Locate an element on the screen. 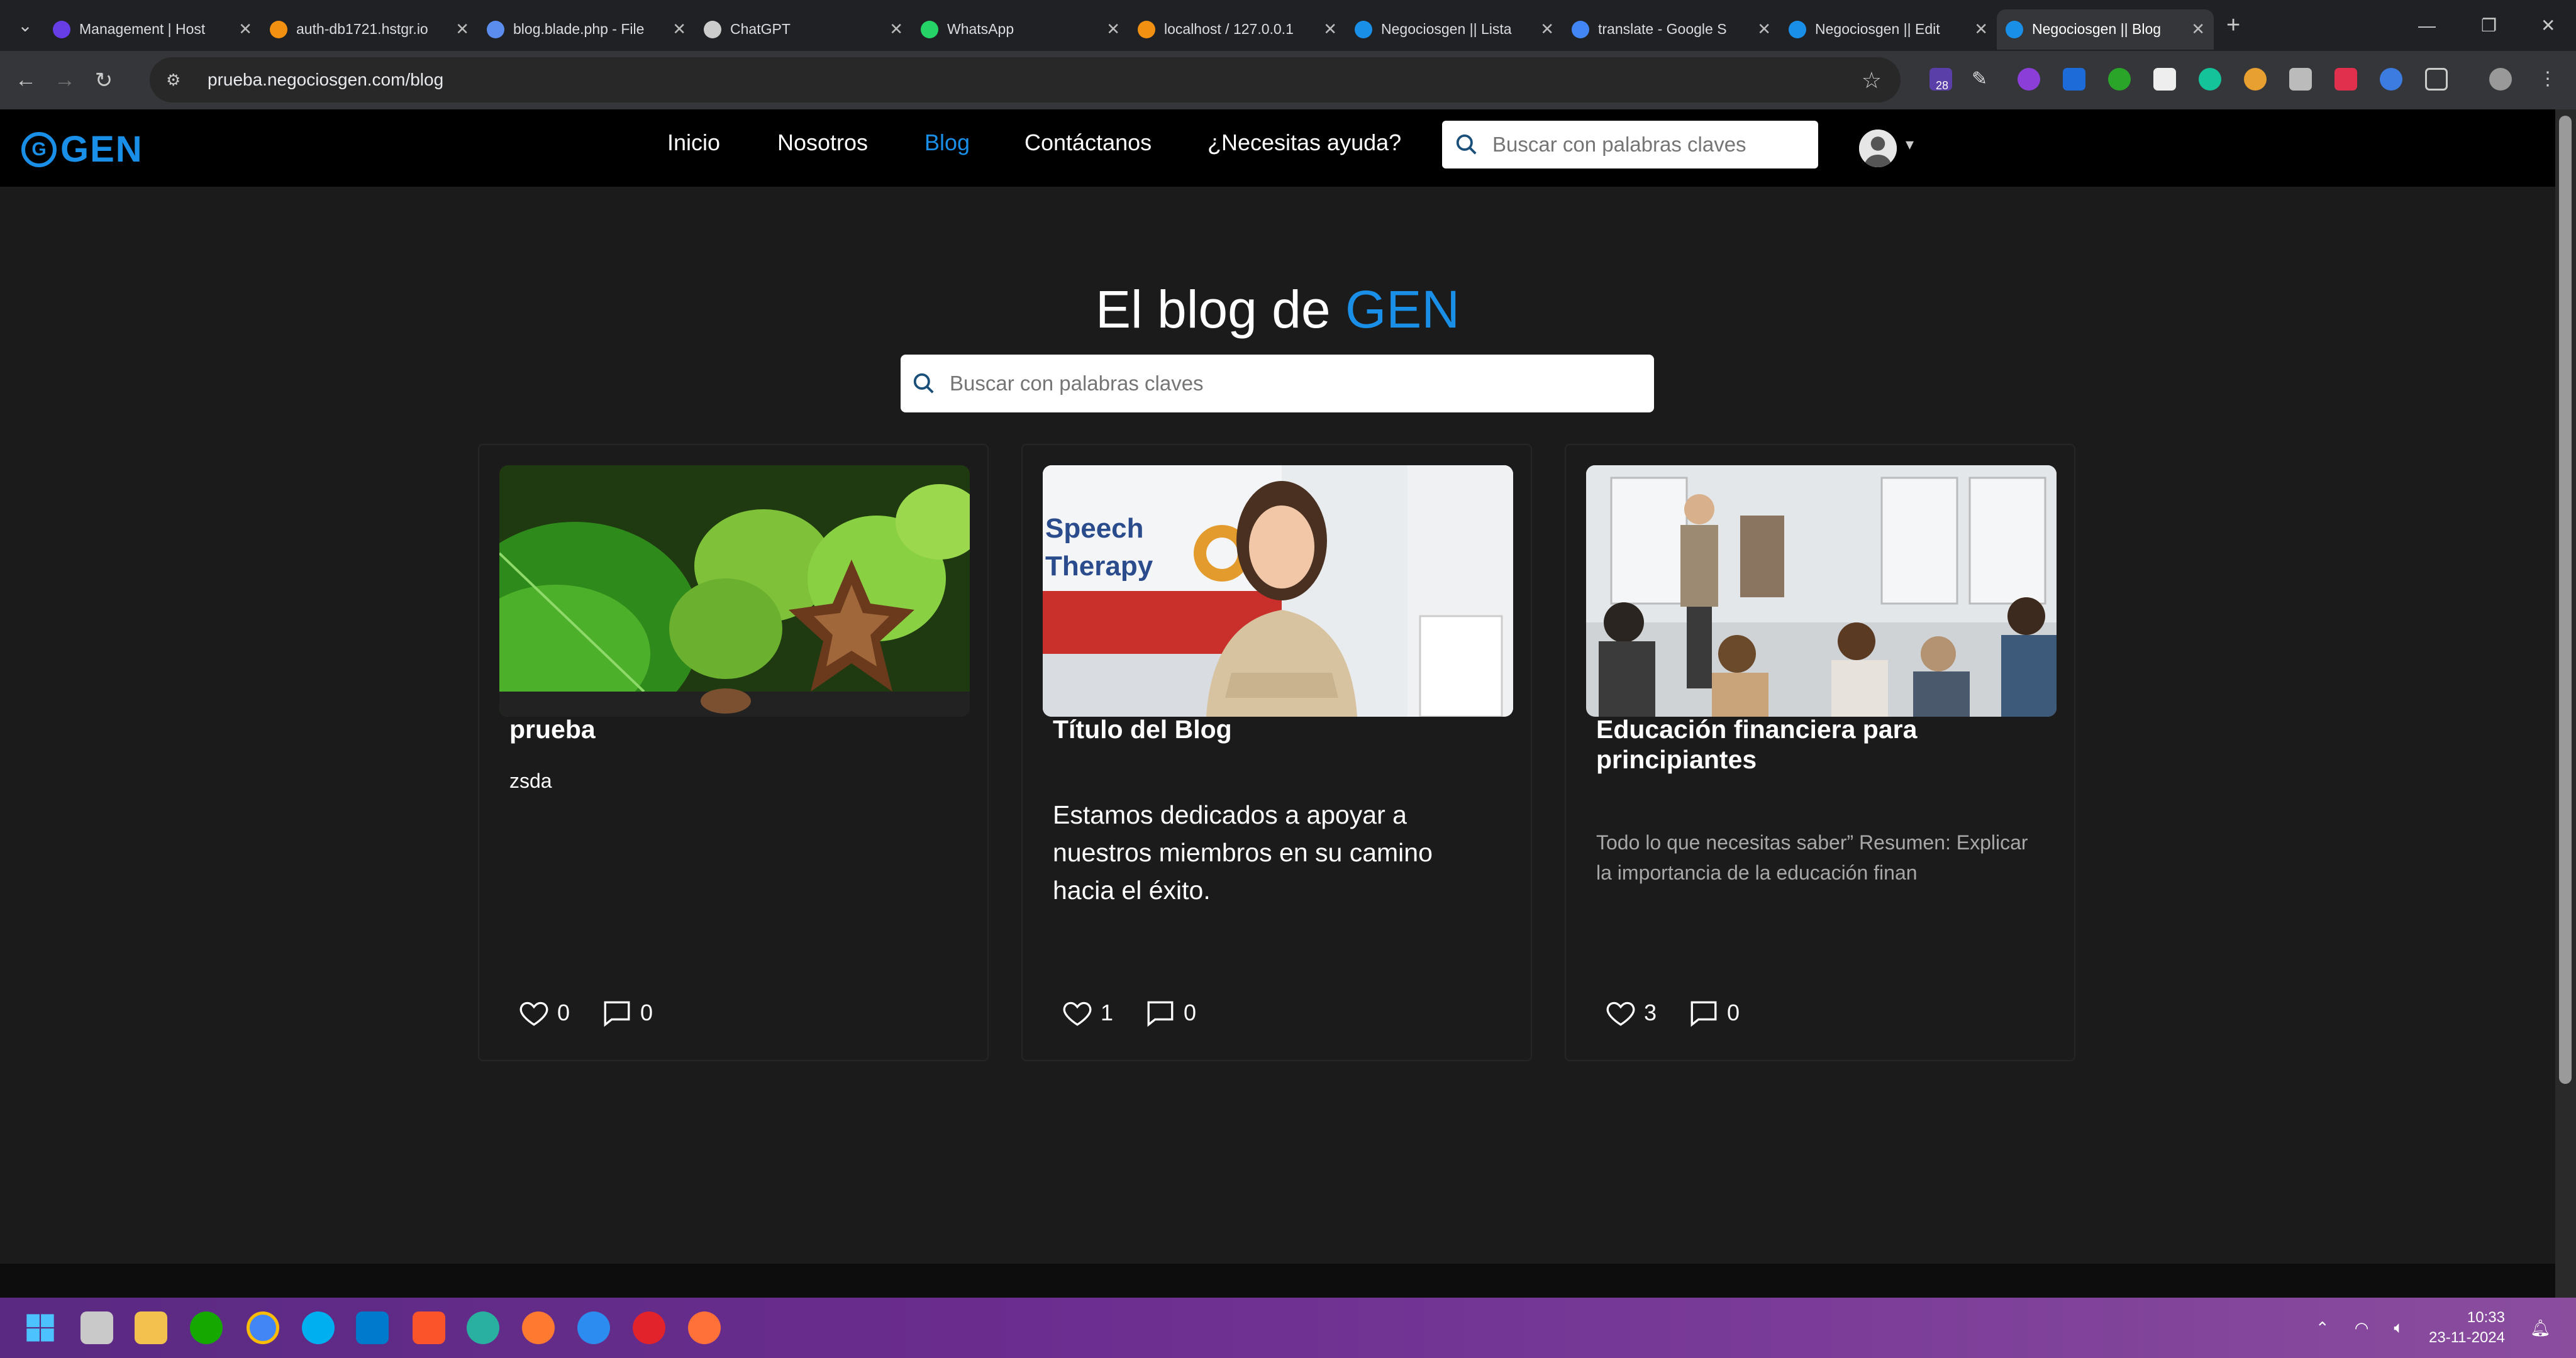  nav-nosotros: Nosotros is located at coordinates (822, 143).